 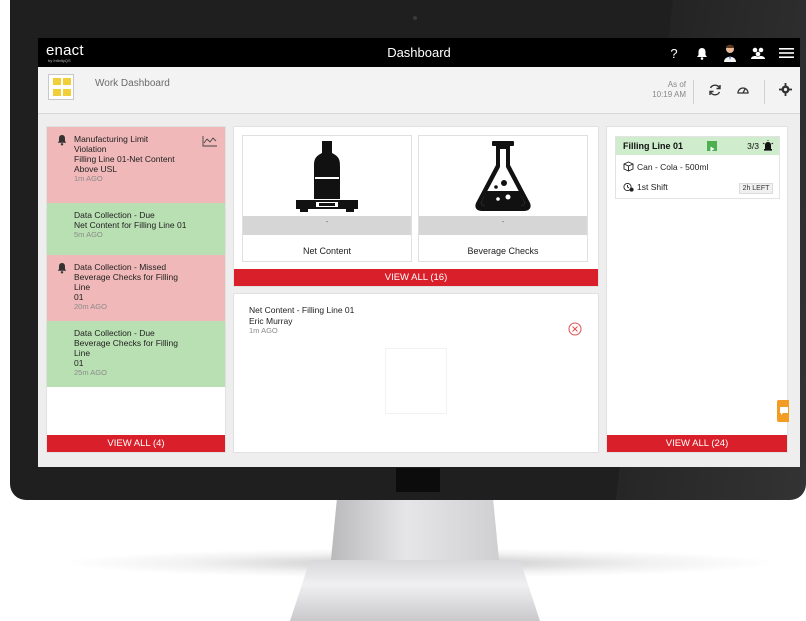 I want to click on dashboard-title: Work Dashboard, so click(x=132, y=83).